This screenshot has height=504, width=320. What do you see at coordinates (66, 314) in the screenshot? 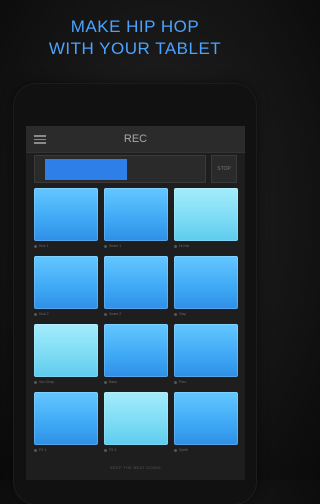
I see `pad-label: Kick 2` at bounding box center [66, 314].